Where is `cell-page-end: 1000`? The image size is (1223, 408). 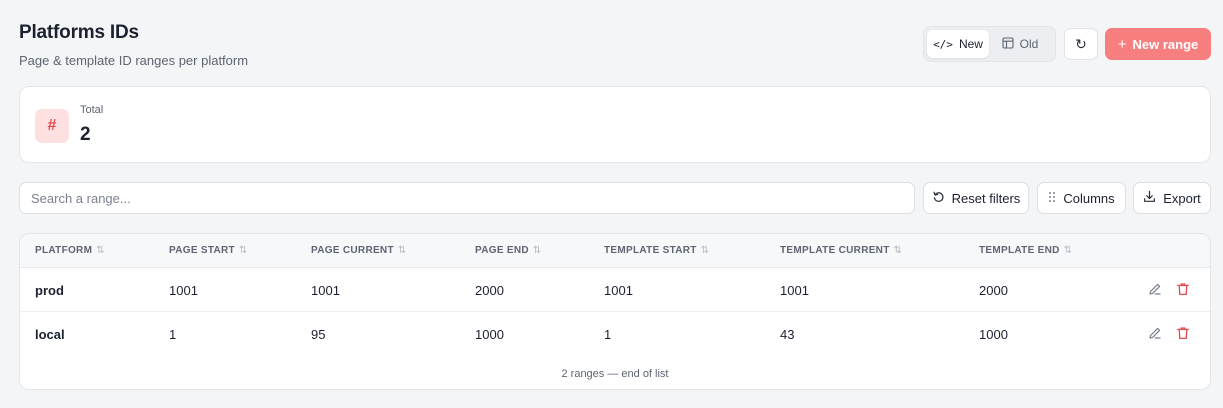 cell-page-end: 1000 is located at coordinates (489, 334).